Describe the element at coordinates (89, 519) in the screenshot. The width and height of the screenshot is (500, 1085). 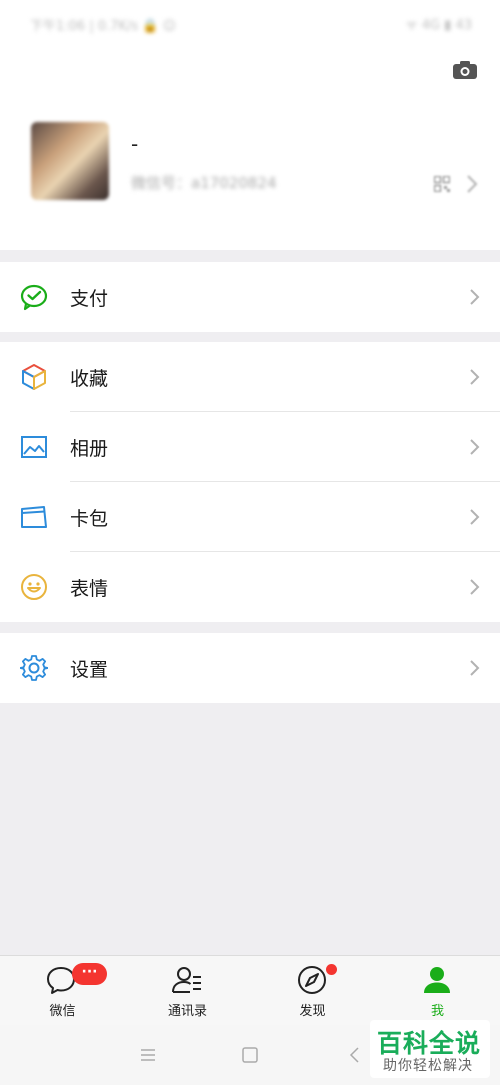
I see `menu-label-cards: 卡包` at that location.